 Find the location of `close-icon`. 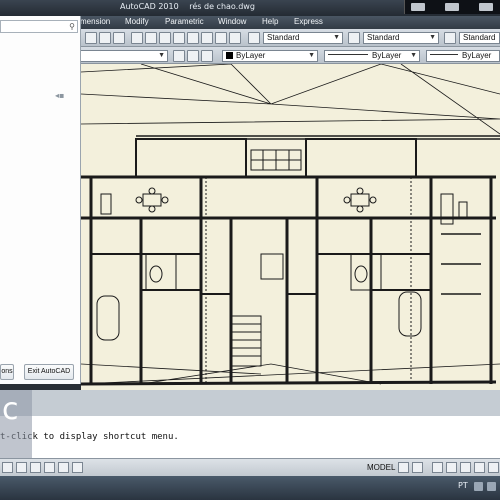

close-icon is located at coordinates (486, 7).